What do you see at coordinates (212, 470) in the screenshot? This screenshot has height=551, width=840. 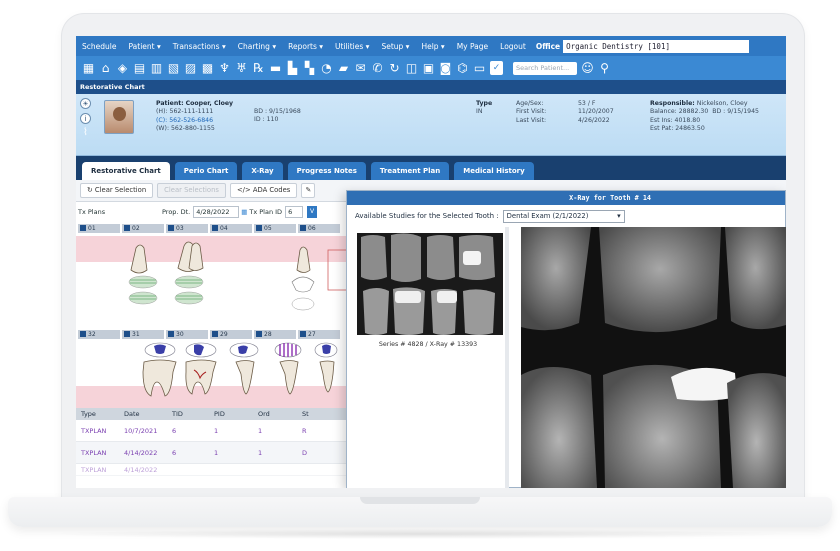 I see `table-row: TXPLAN 4/14/2022` at bounding box center [212, 470].